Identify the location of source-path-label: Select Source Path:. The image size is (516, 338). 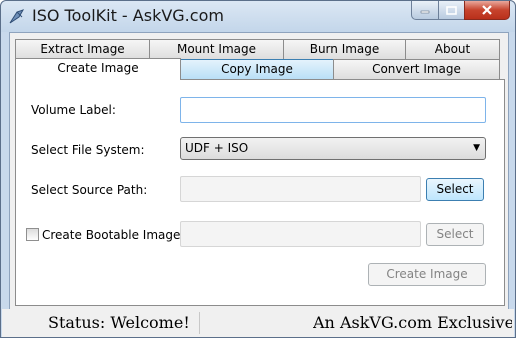
(89, 190).